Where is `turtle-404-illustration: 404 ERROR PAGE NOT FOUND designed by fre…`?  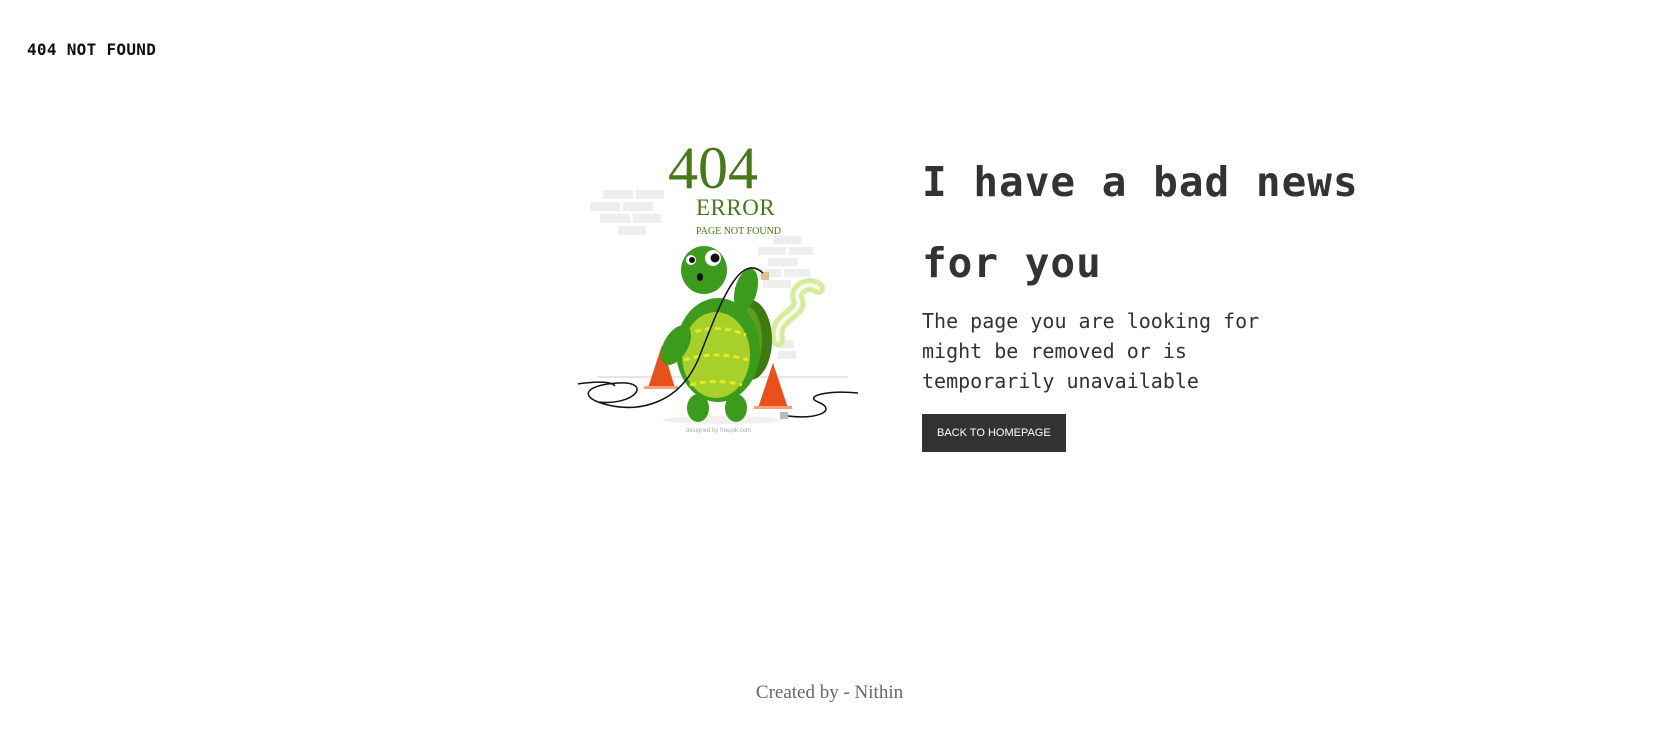
turtle-404-illustration: 404 ERROR PAGE NOT FOUND designed by fre… is located at coordinates (730, 290).